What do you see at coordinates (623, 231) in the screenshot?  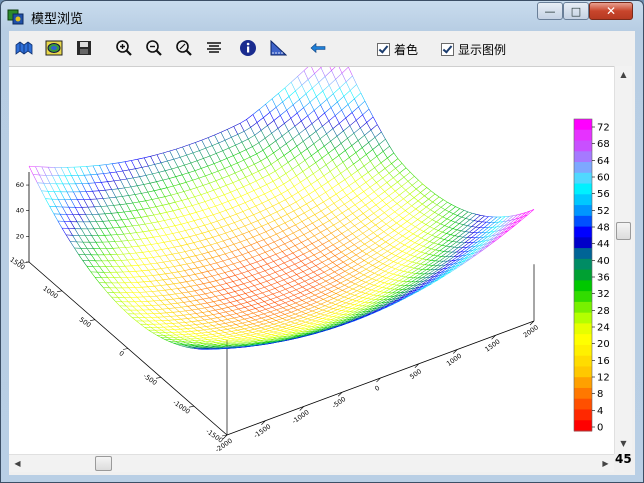 I see `vertical-scroll-thumb` at bounding box center [623, 231].